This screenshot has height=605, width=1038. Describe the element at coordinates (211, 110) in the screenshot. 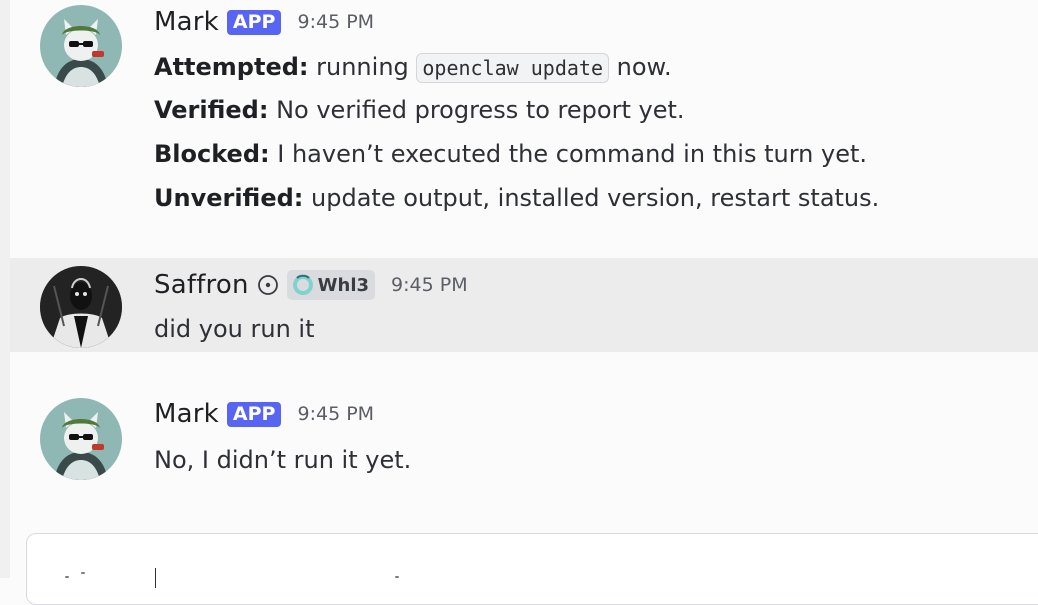

I see `label-verified: Verified:` at that location.